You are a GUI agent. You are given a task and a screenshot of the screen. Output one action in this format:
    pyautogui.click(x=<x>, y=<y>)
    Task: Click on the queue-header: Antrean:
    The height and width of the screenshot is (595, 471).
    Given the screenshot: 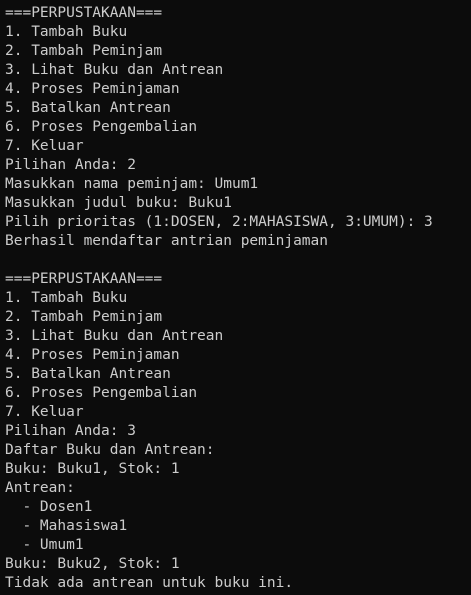 What is the action you would take?
    pyautogui.click(x=40, y=488)
    